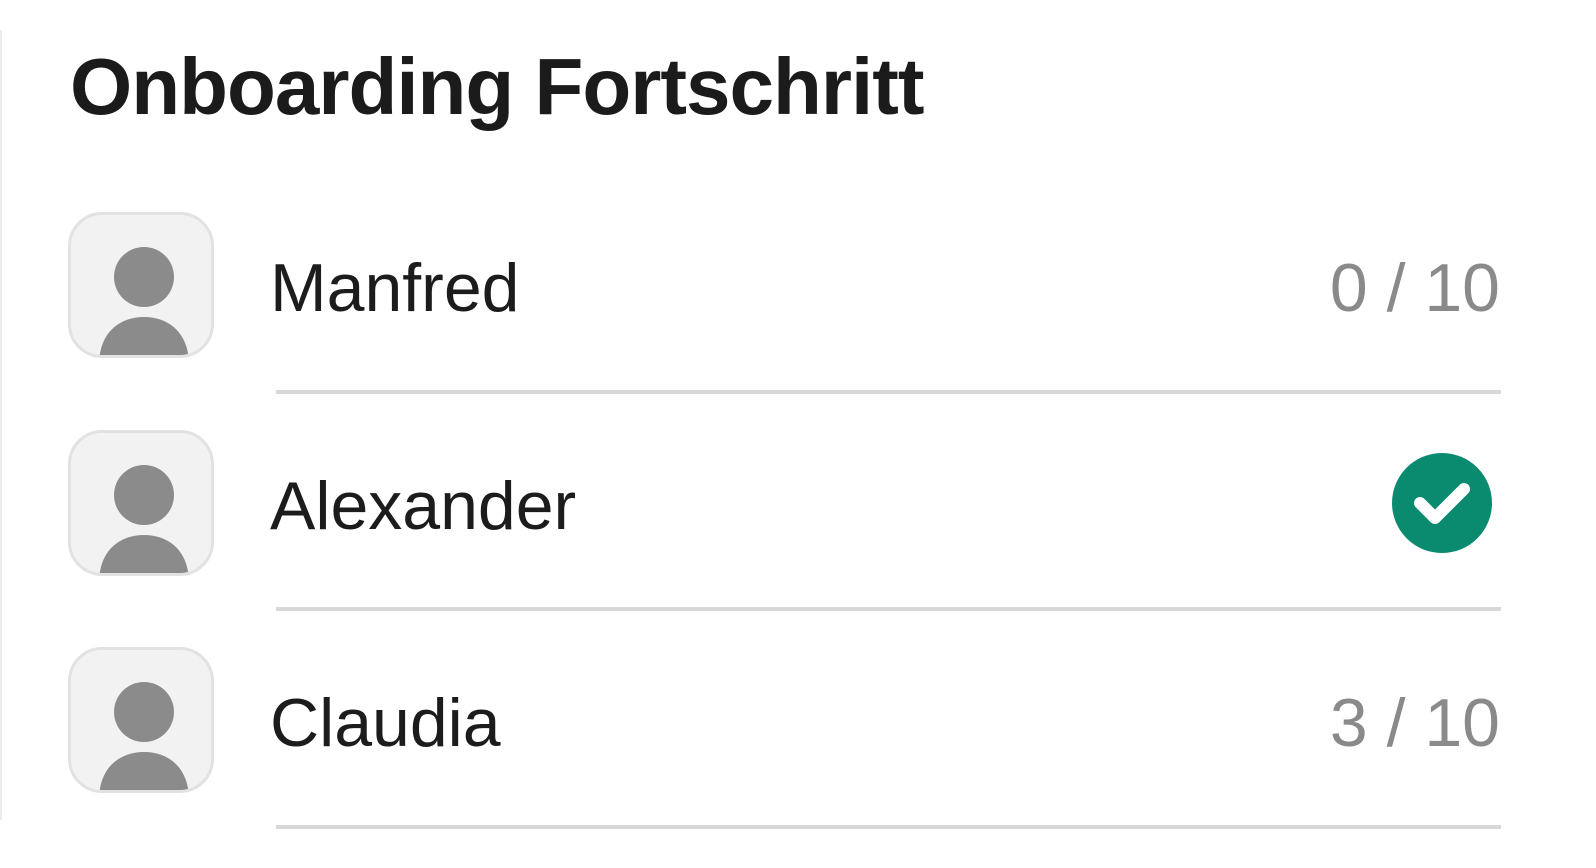 Image resolution: width=1596 pixels, height=868 pixels. Describe the element at coordinates (888, 827) in the screenshot. I see `row-divider` at that location.